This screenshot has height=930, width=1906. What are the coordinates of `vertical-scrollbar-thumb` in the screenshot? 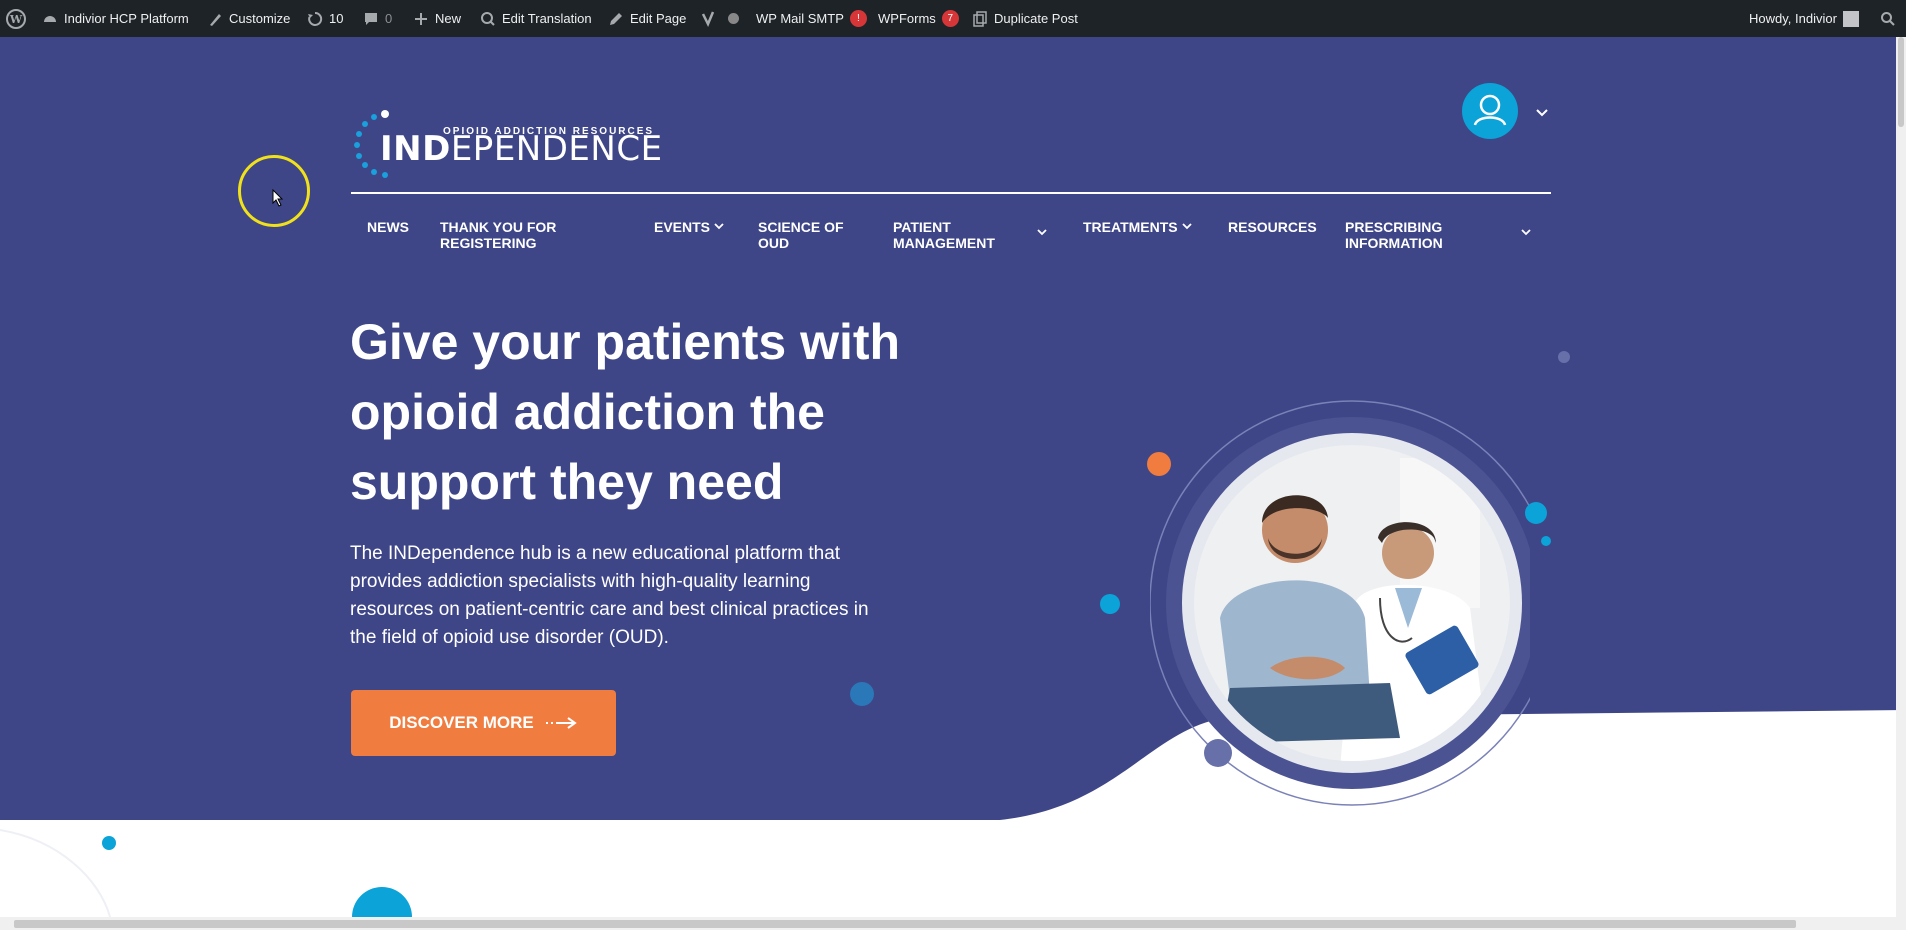 It's located at (1901, 82).